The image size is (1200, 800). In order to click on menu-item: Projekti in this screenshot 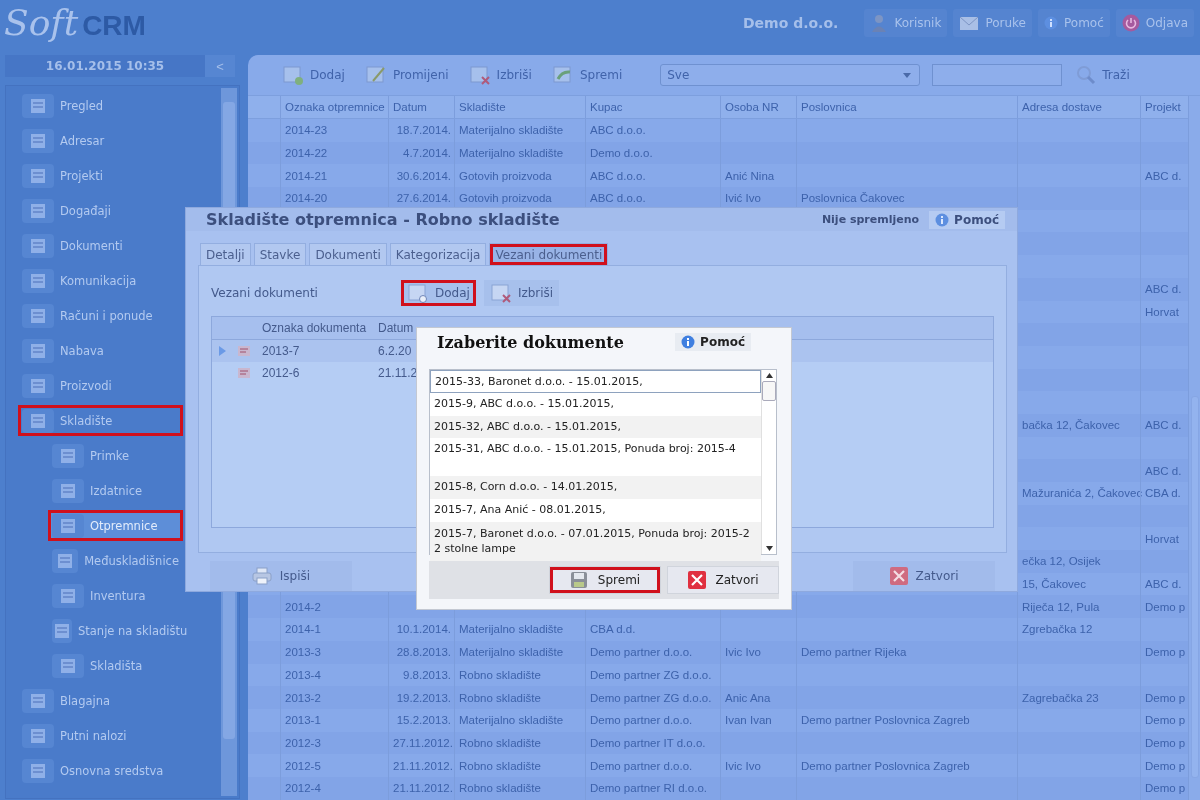, I will do `click(100, 175)`.